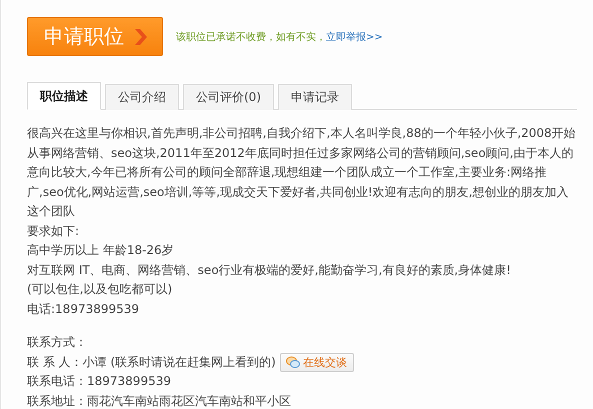 The image size is (593, 409). I want to click on contact-heading: 联系方式：, so click(57, 342).